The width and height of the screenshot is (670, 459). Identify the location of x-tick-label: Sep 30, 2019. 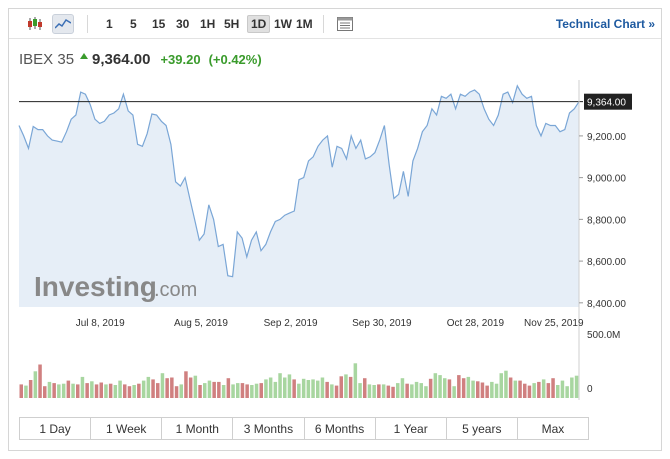
(382, 323).